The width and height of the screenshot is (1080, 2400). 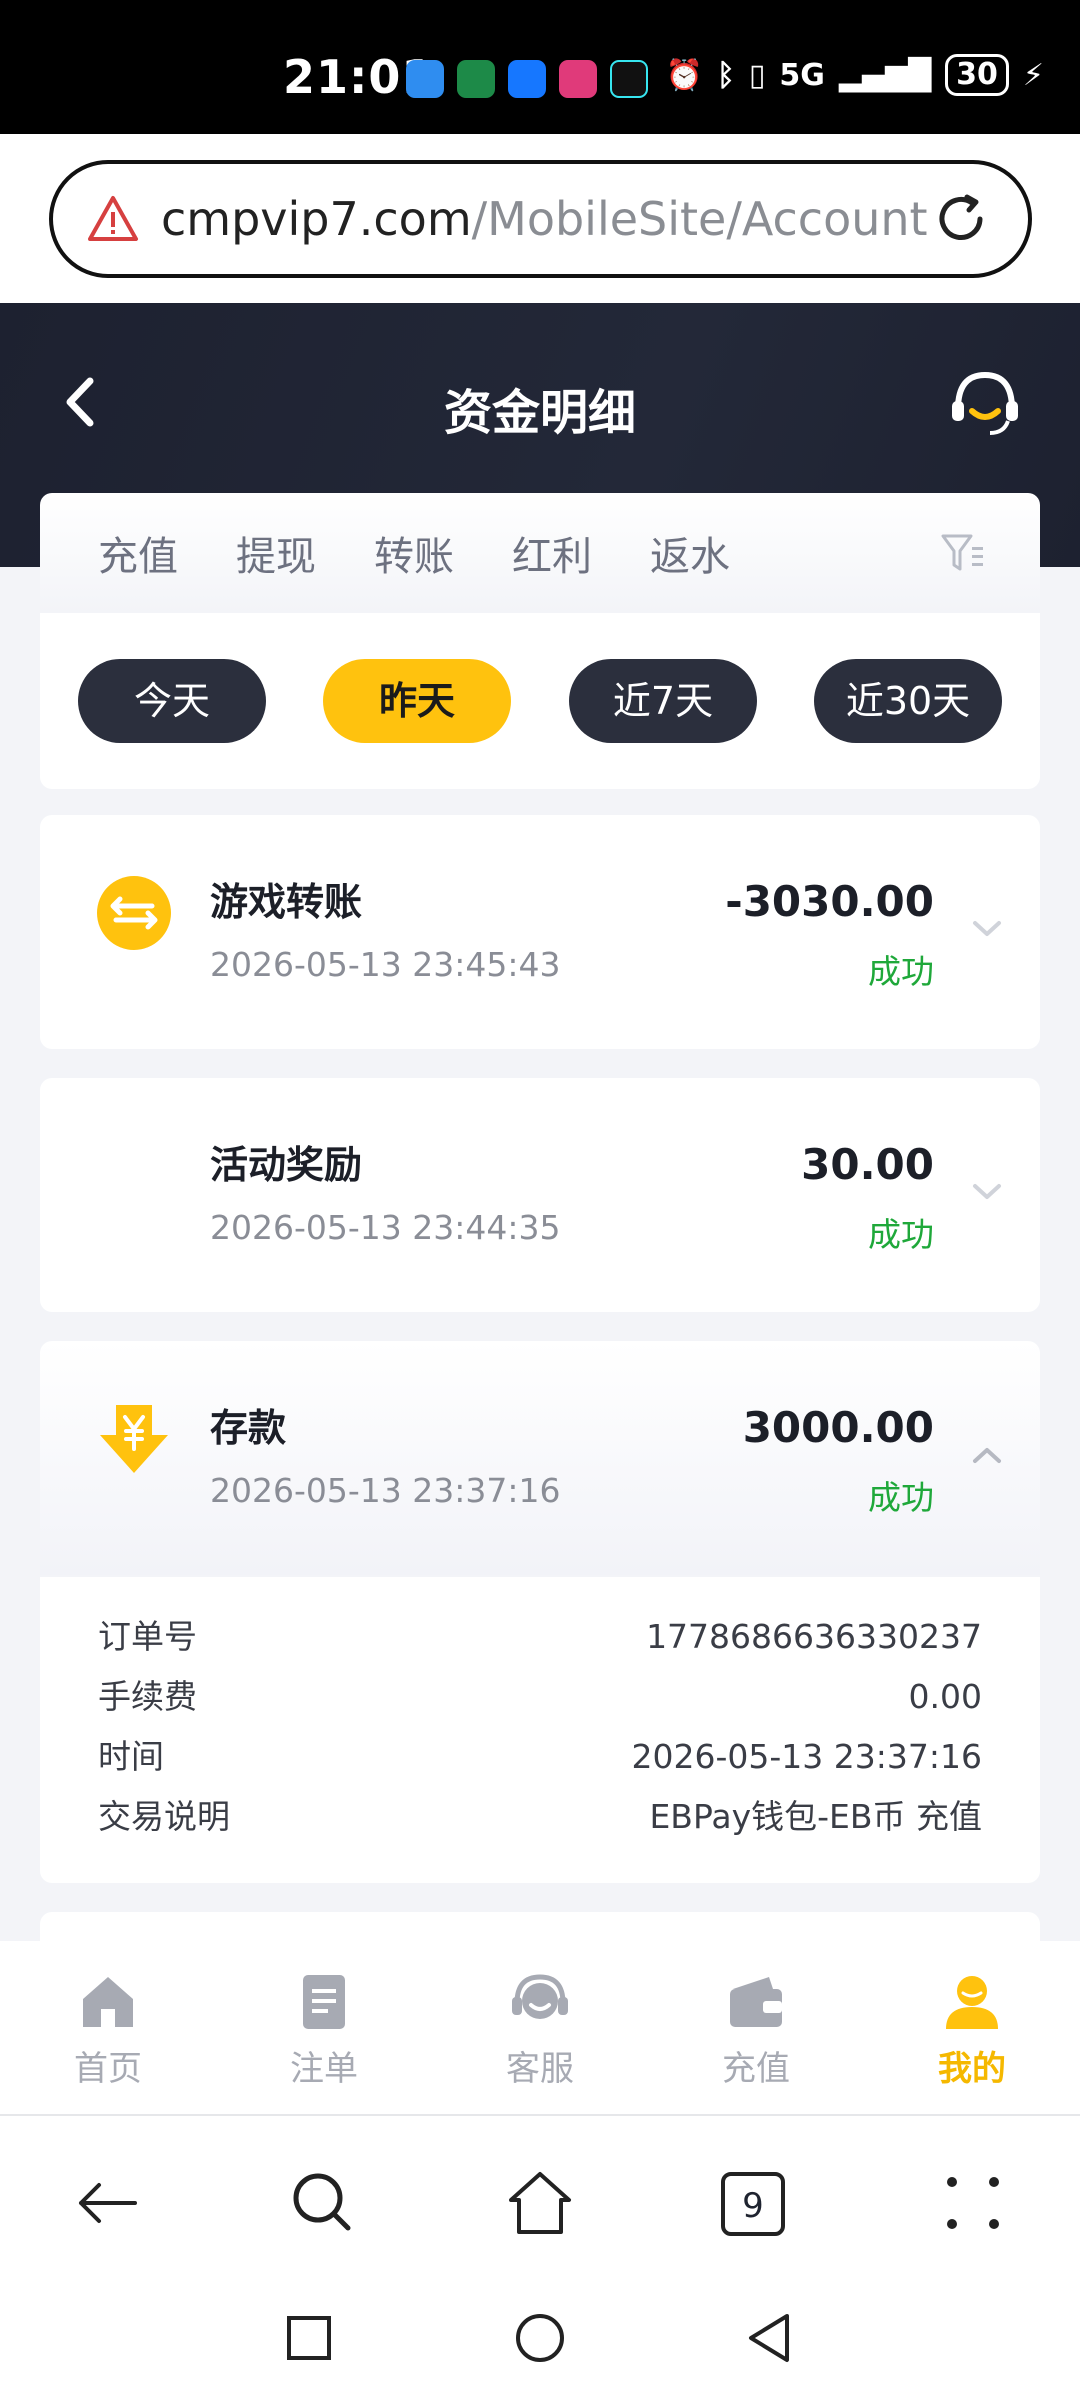 What do you see at coordinates (756, 2002) in the screenshot?
I see `wallet-icon` at bounding box center [756, 2002].